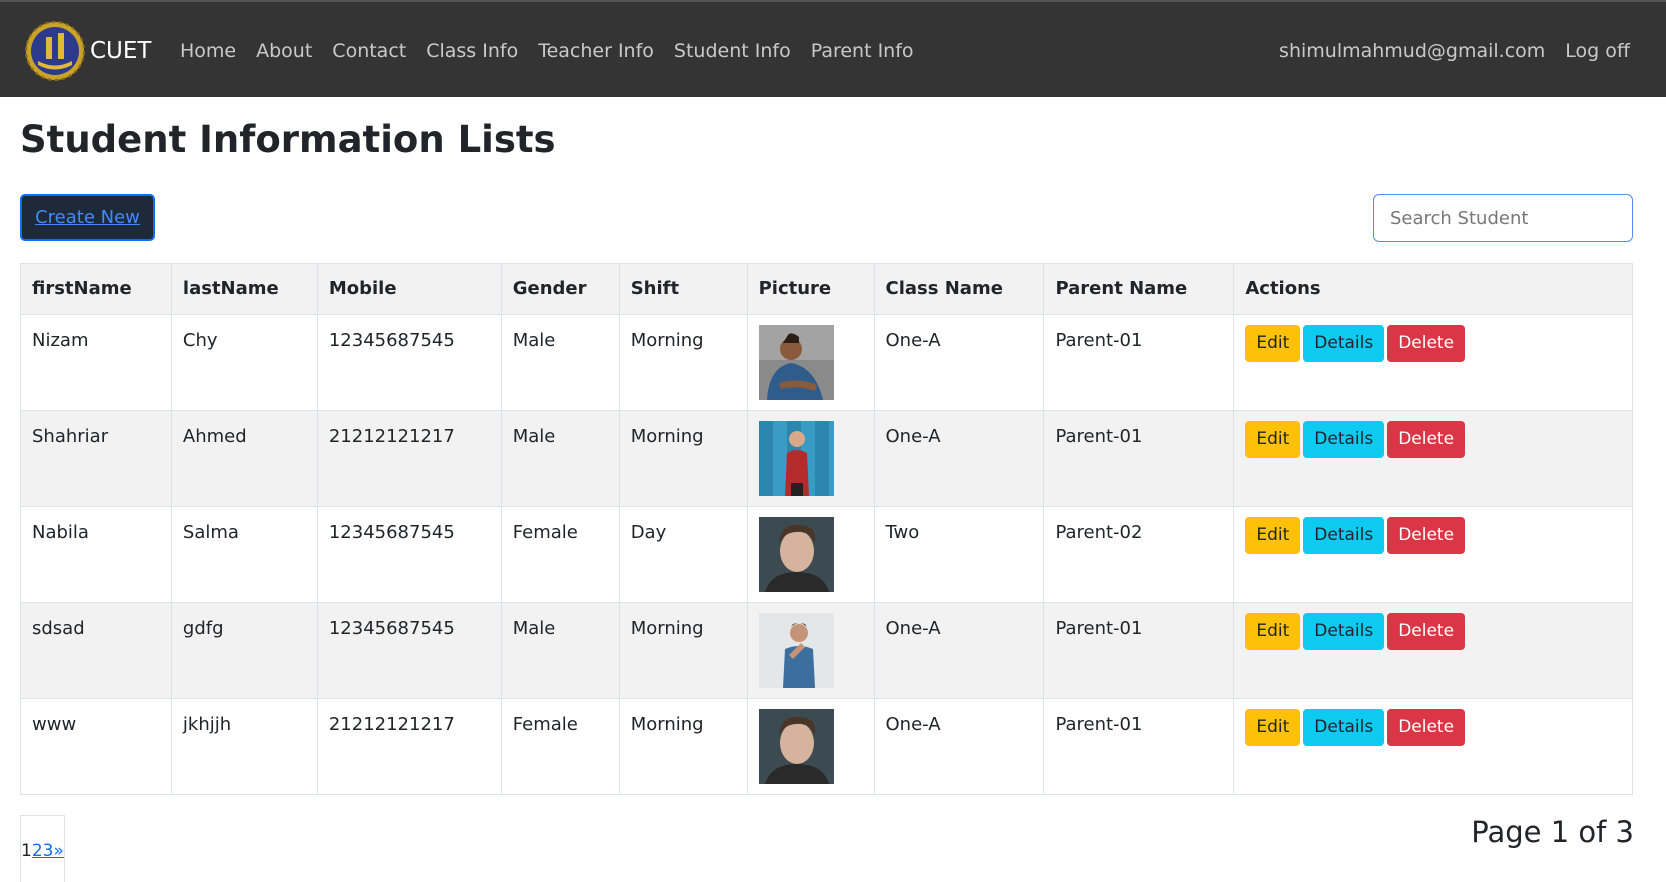  I want to click on col-header-shift: Shift, so click(683, 289).